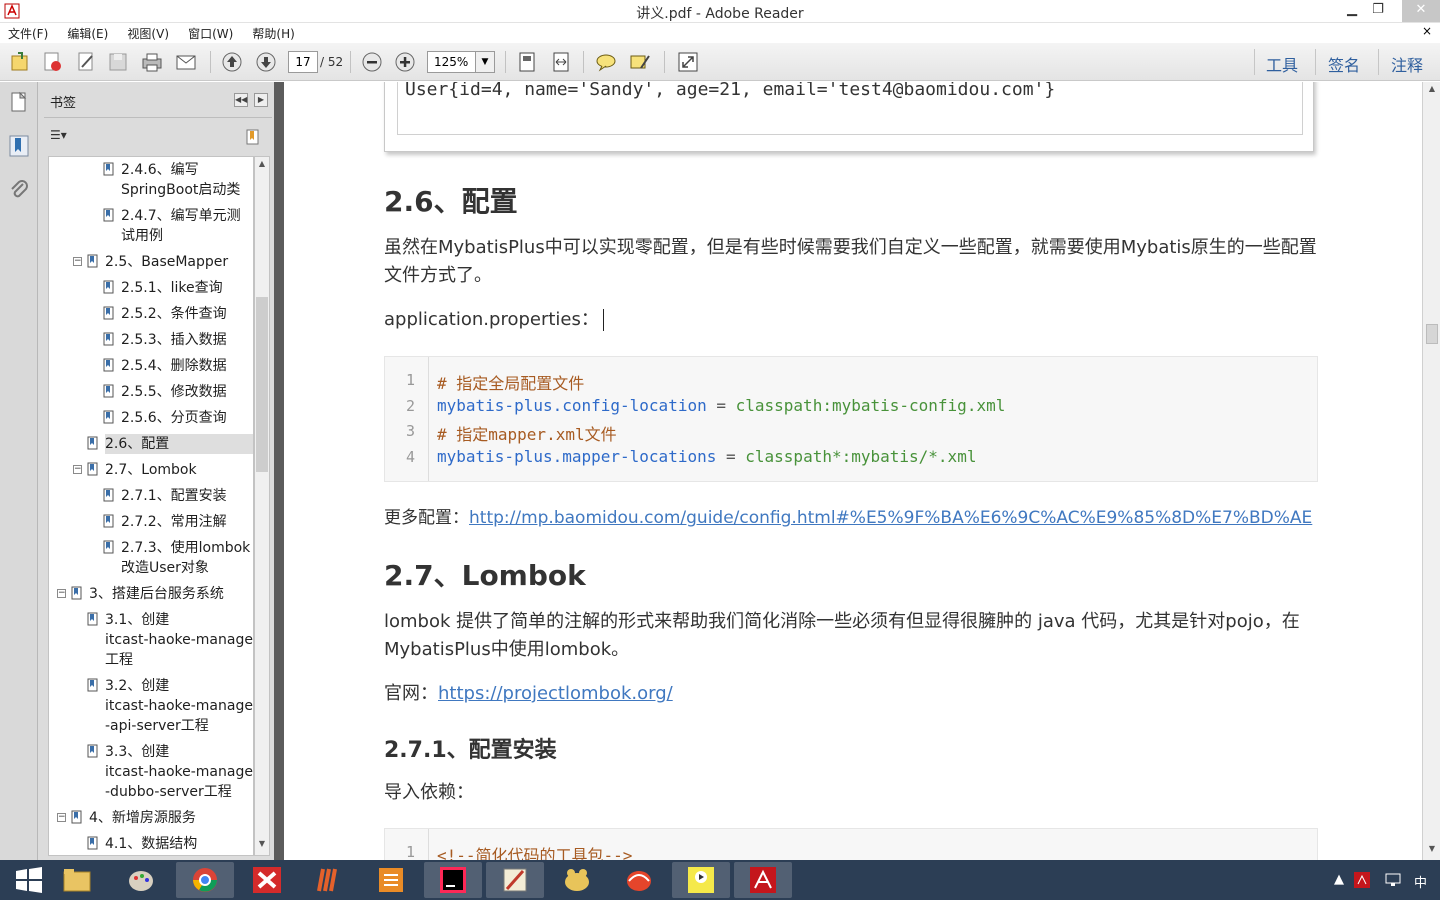 The image size is (1440, 900). Describe the element at coordinates (515, 880) in the screenshot. I see `notes-app-icon` at that location.